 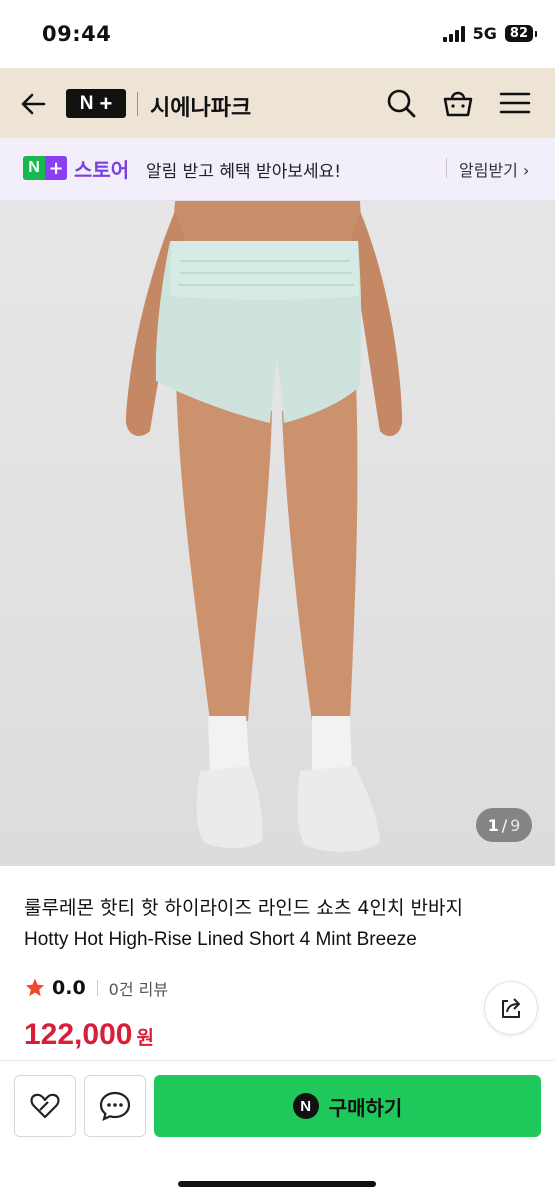 What do you see at coordinates (137, 104) in the screenshot?
I see `header-divider` at bounding box center [137, 104].